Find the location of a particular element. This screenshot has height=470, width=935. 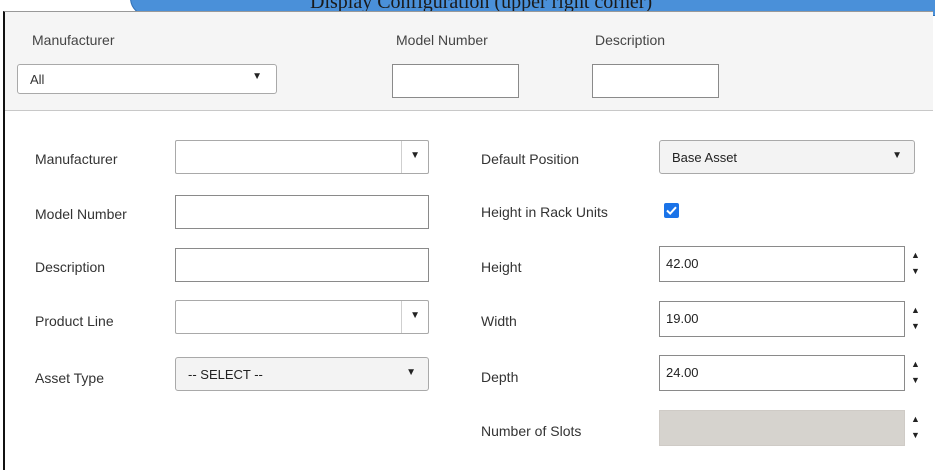

manufacturer-label: Manufacturer is located at coordinates (76, 159).